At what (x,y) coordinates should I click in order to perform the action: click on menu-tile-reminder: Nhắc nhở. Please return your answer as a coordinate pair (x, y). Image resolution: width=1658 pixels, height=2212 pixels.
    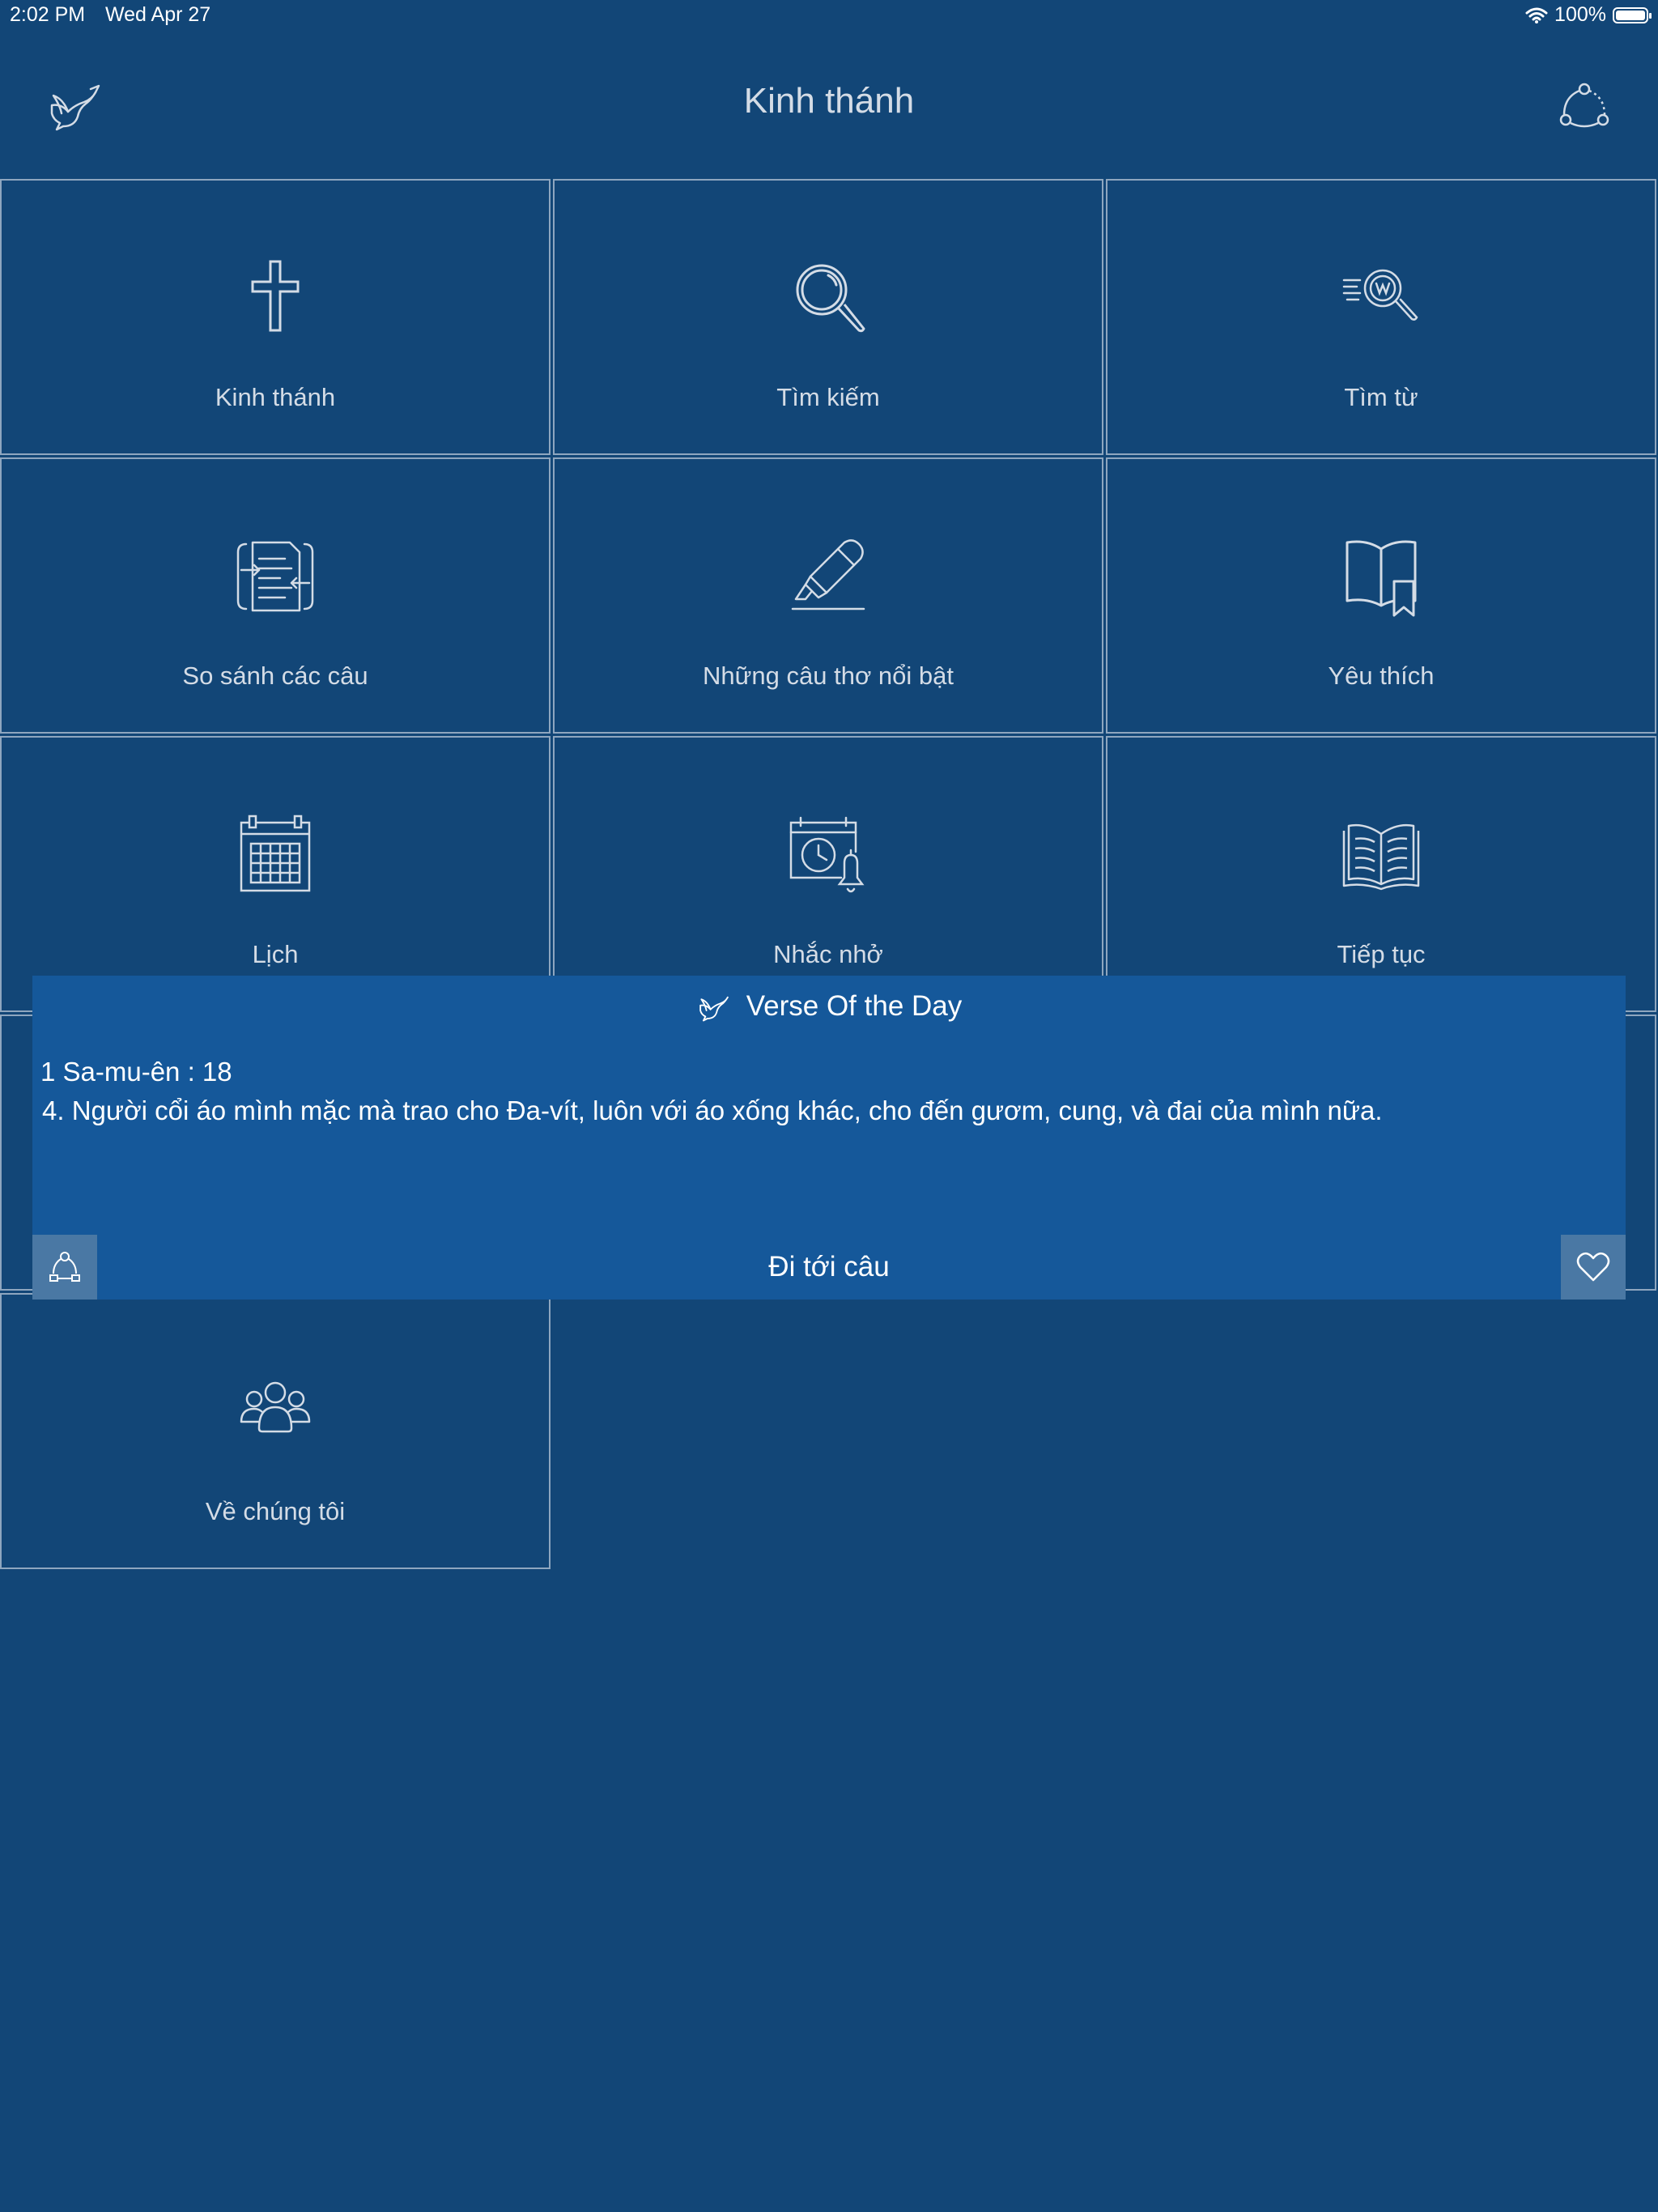
    Looking at the image, I should click on (828, 874).